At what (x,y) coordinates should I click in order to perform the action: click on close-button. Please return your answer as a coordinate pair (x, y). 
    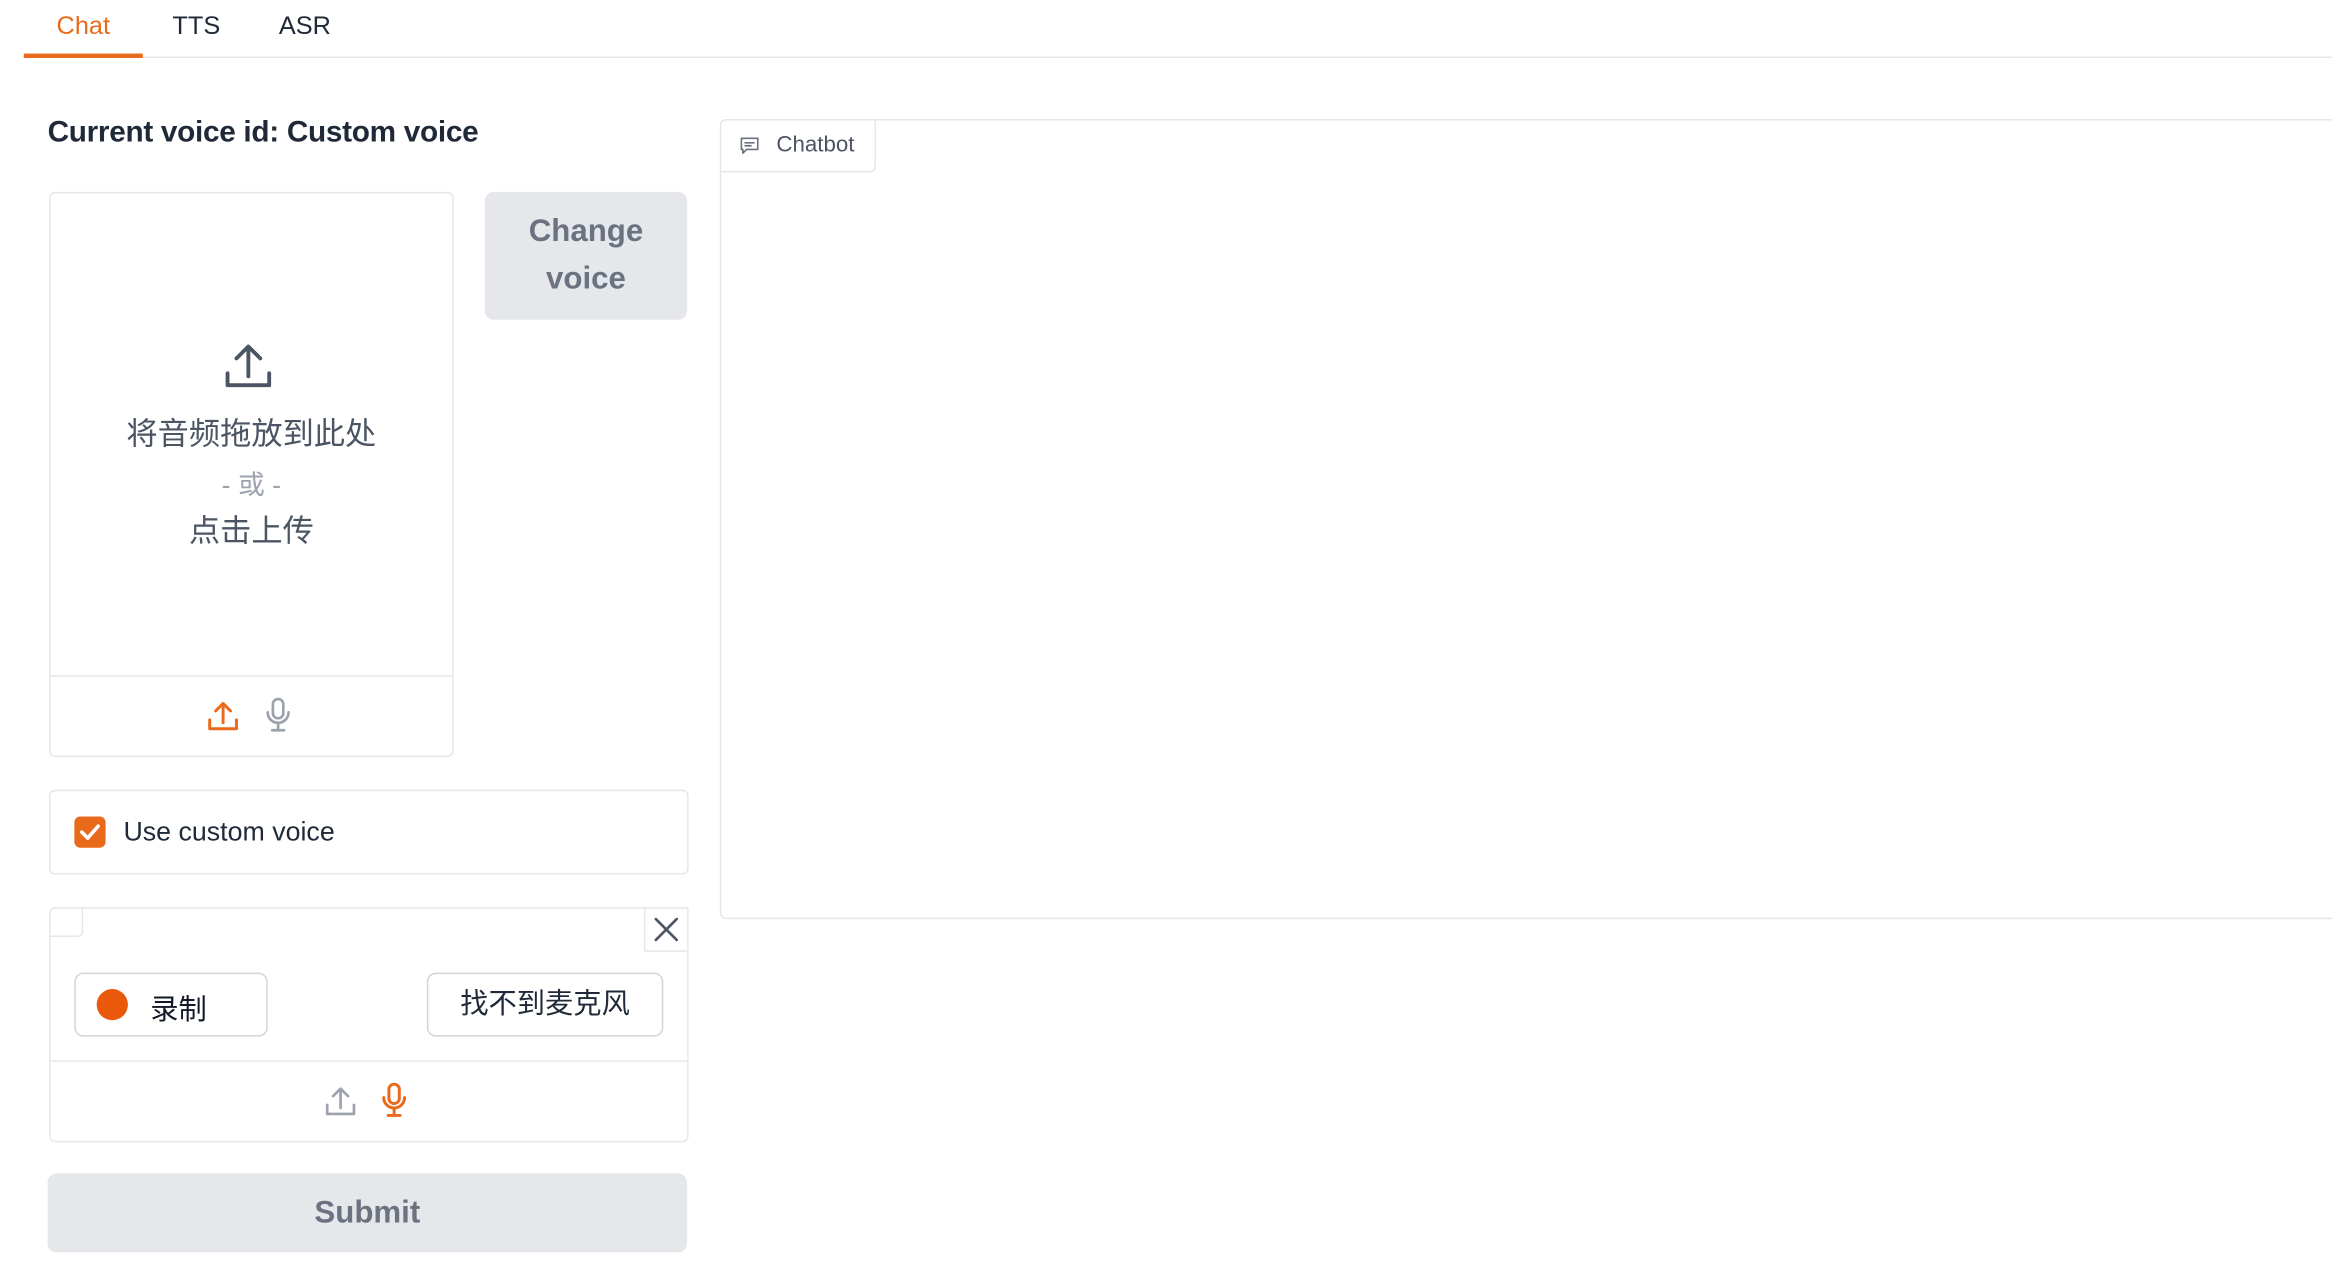
    Looking at the image, I should click on (666, 929).